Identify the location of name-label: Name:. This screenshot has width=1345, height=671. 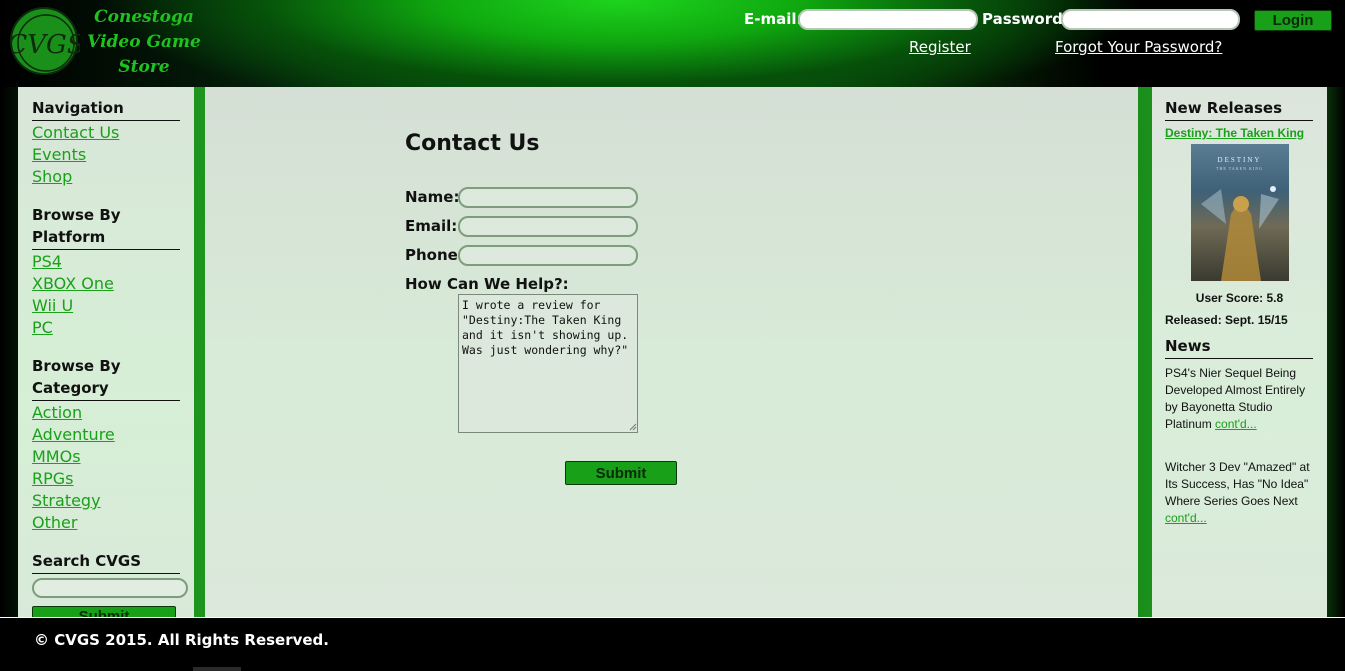
(432, 197).